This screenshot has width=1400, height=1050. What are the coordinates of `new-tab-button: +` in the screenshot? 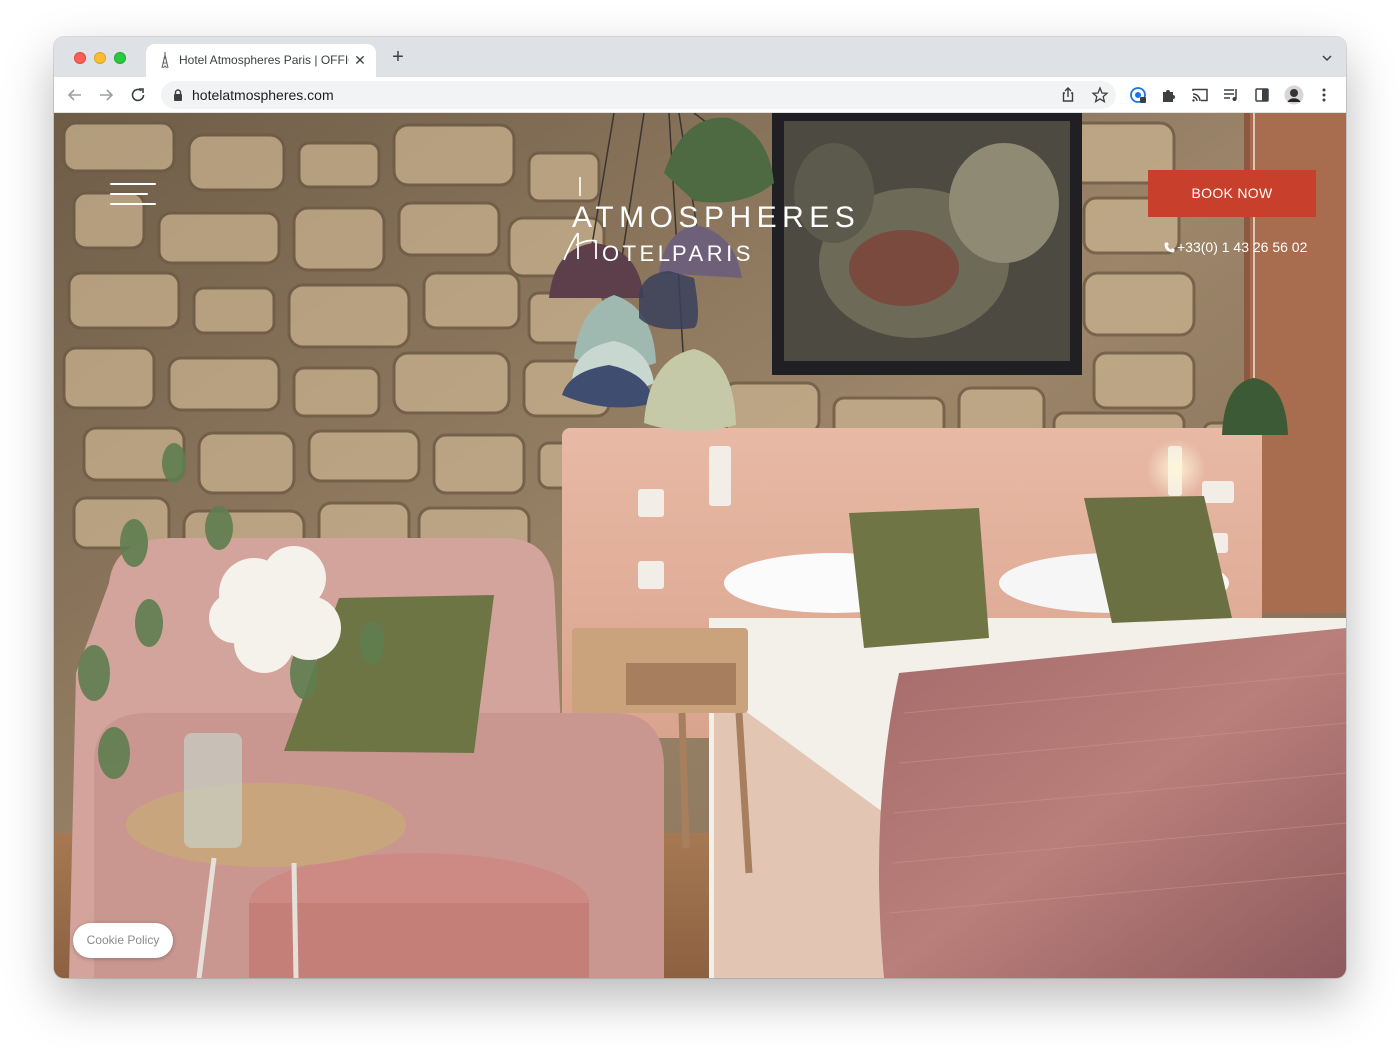 It's located at (398, 57).